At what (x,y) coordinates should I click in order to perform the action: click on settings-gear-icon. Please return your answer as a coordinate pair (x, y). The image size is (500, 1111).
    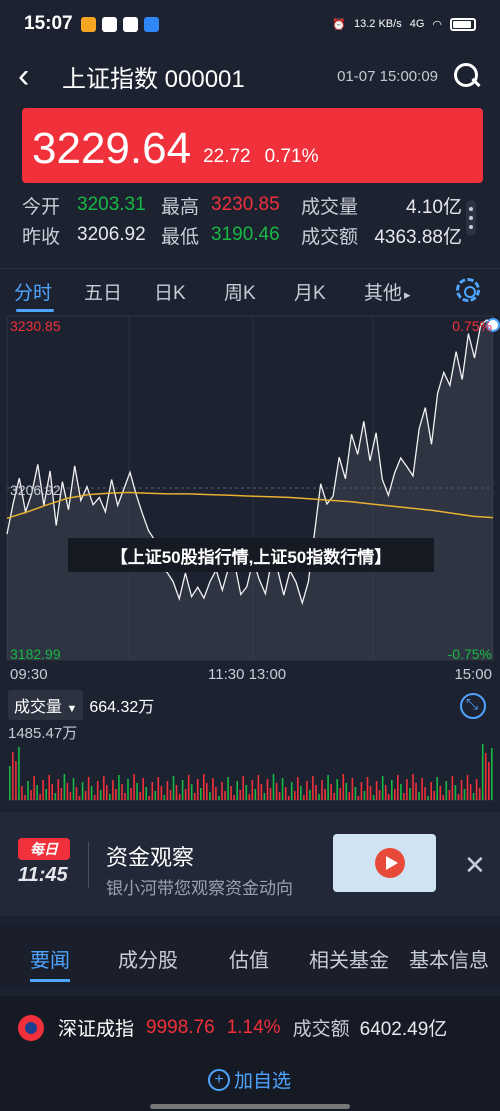
    Looking at the image, I should click on (468, 290).